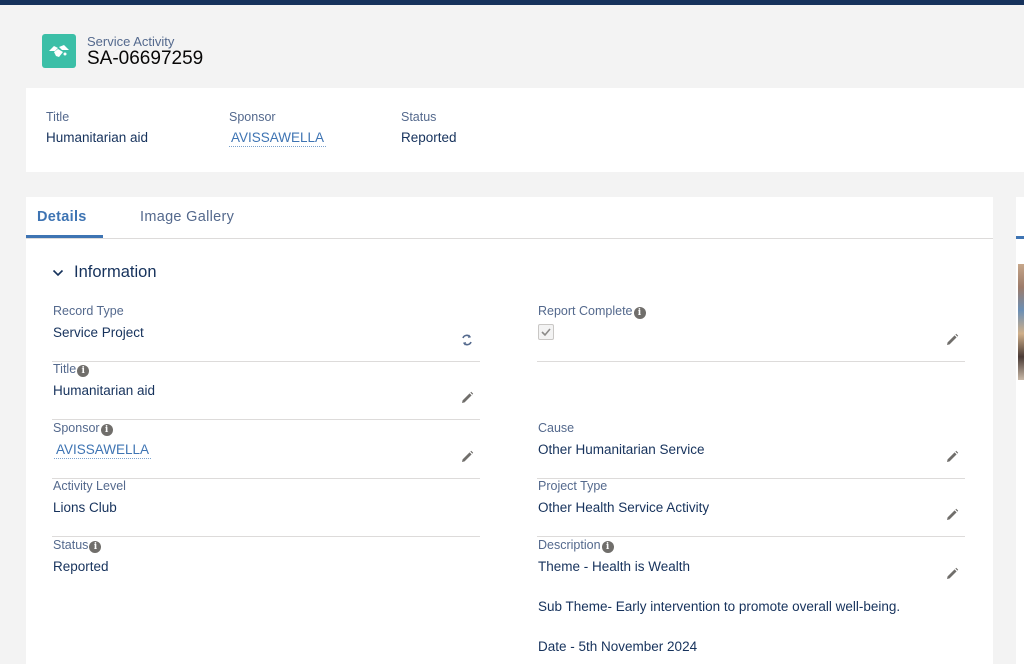 This screenshot has height=664, width=1024. Describe the element at coordinates (751, 450) in the screenshot. I see `field-cause: Cause Other Humanitarian Service` at that location.